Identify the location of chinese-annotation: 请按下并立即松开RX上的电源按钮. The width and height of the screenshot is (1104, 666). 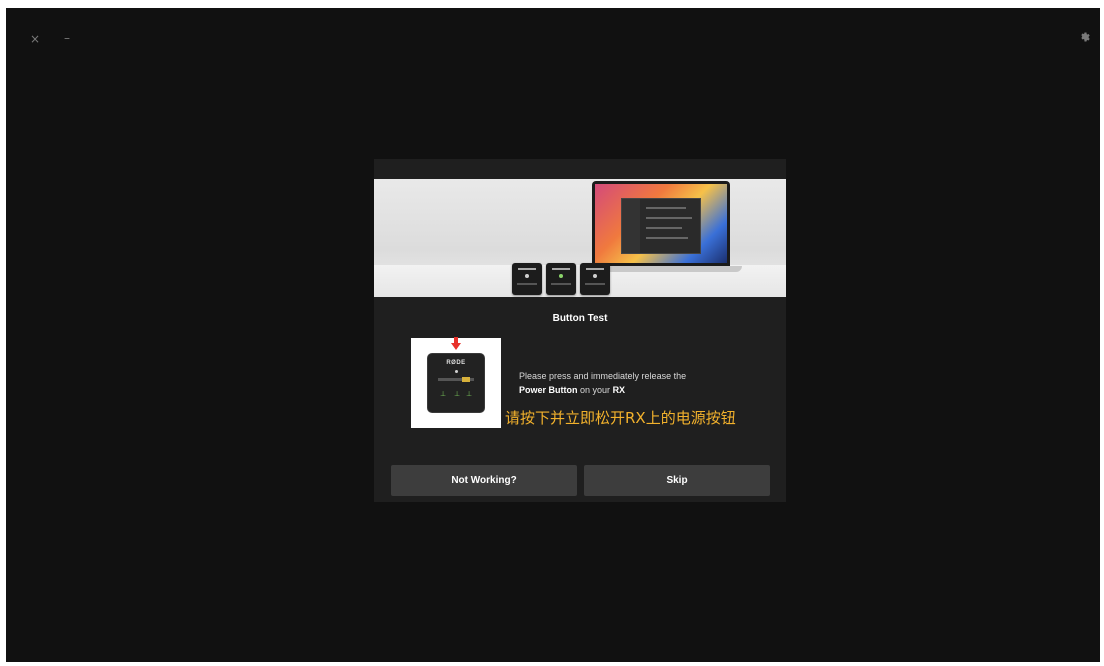
(620, 418).